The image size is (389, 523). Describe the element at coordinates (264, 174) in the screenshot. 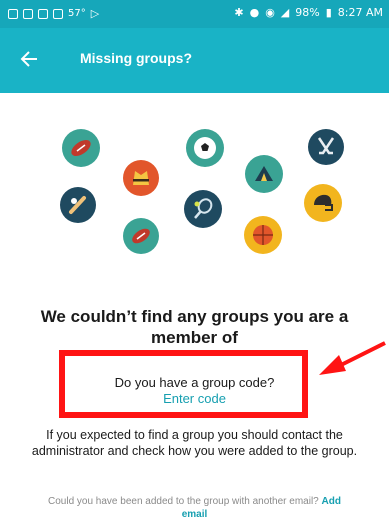

I see `tent-icon` at that location.